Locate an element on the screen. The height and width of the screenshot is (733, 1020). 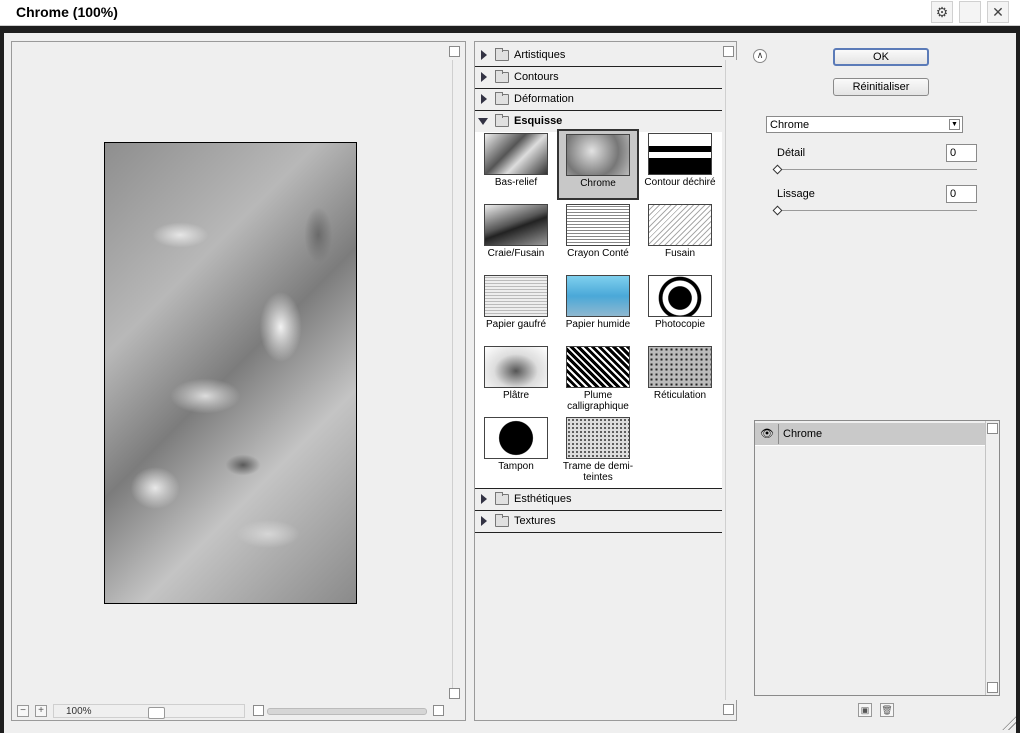
category-label: Contours is located at coordinates (536, 77).